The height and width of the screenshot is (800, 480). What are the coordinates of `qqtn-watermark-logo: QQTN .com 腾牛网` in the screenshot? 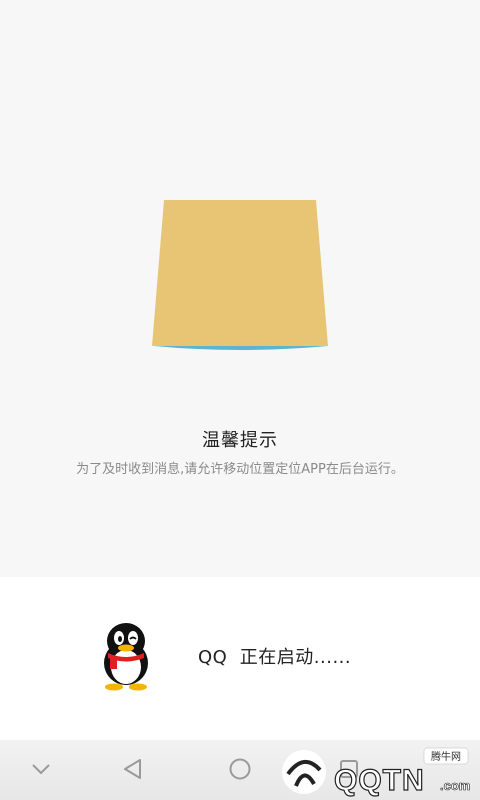 It's located at (376, 772).